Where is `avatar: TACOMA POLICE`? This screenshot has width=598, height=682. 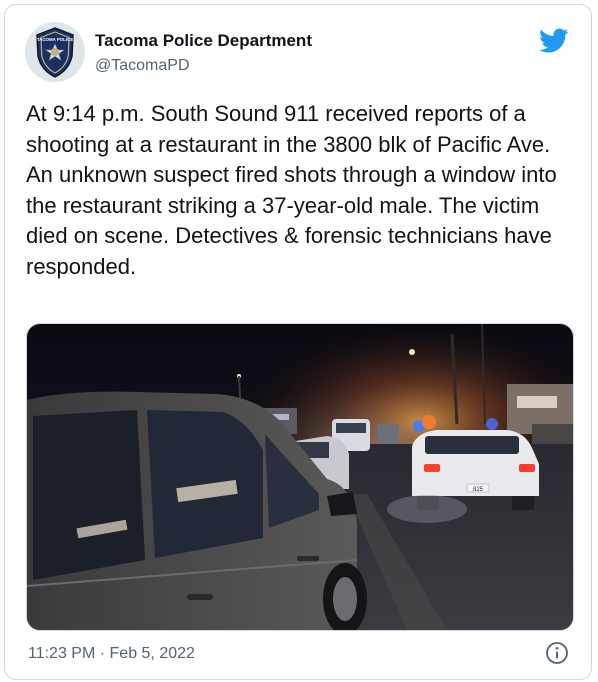 avatar: TACOMA POLICE is located at coordinates (55, 52).